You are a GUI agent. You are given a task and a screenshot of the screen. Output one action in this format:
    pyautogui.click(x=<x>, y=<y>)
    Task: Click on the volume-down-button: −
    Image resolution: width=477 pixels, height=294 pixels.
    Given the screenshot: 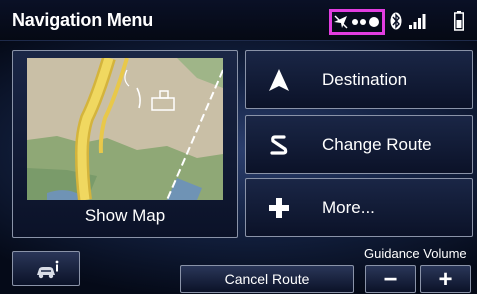 What is the action you would take?
    pyautogui.click(x=390, y=279)
    